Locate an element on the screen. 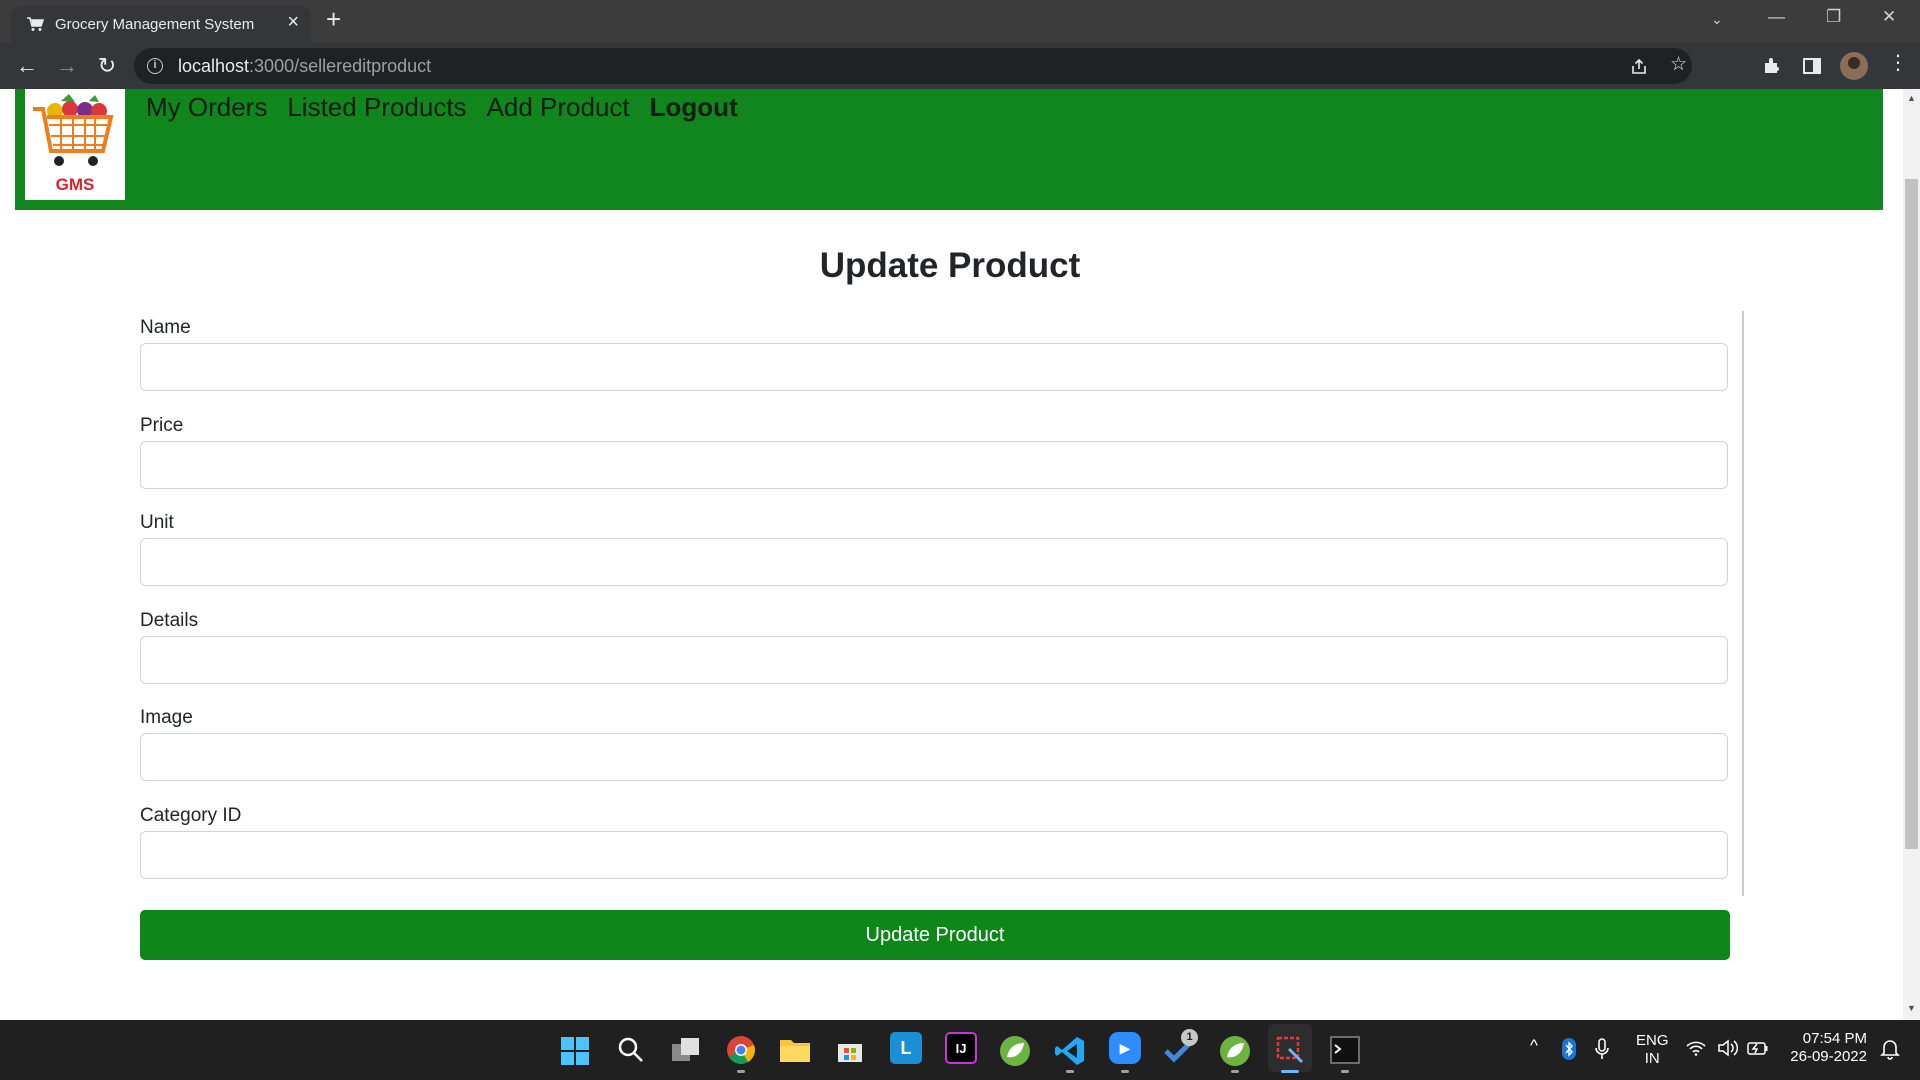  file-explorer-icon is located at coordinates (795, 1050).